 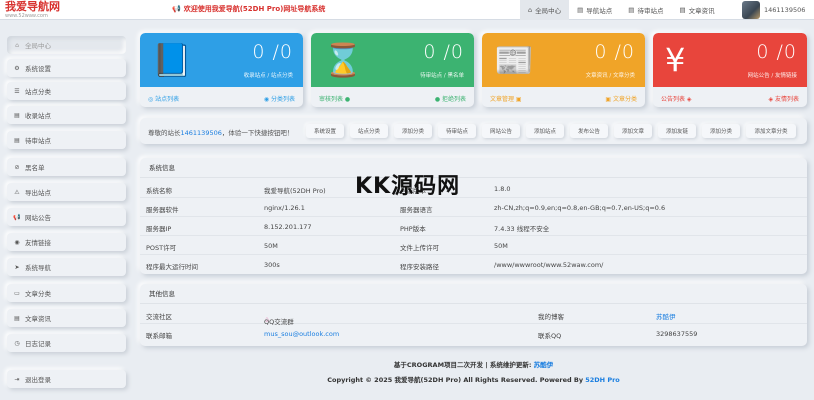 I want to click on stat-link-left: 文章管理 ▣, so click(x=506, y=98).